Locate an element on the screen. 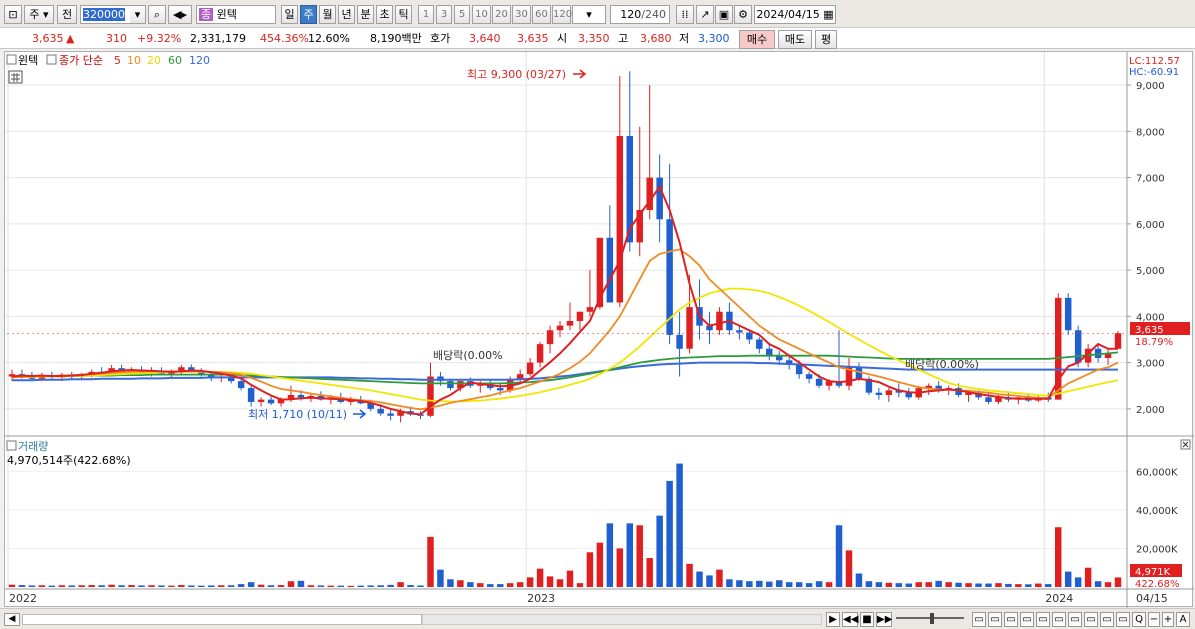 This screenshot has width=1195, height=629. preset-button-3: 3 is located at coordinates (444, 14).